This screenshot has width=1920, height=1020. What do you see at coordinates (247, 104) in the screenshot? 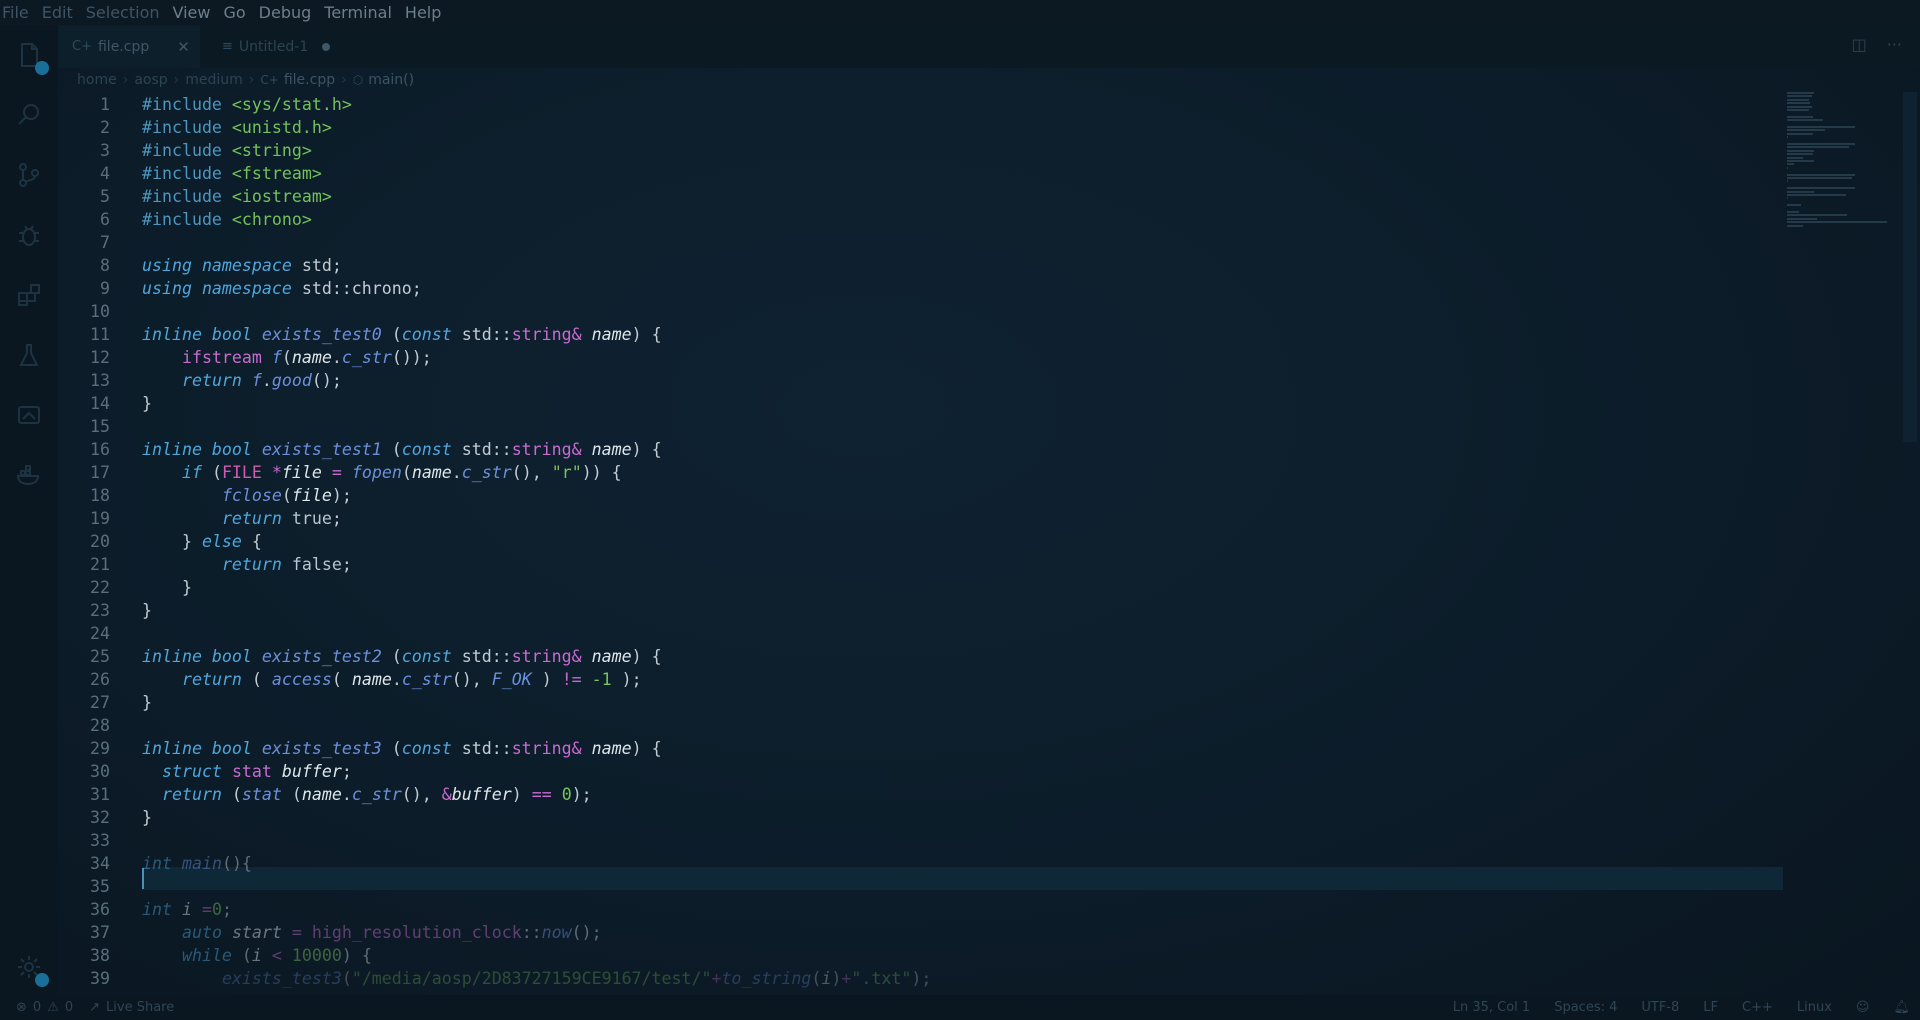
I see `code-line: #include <sys/stat.h>` at bounding box center [247, 104].